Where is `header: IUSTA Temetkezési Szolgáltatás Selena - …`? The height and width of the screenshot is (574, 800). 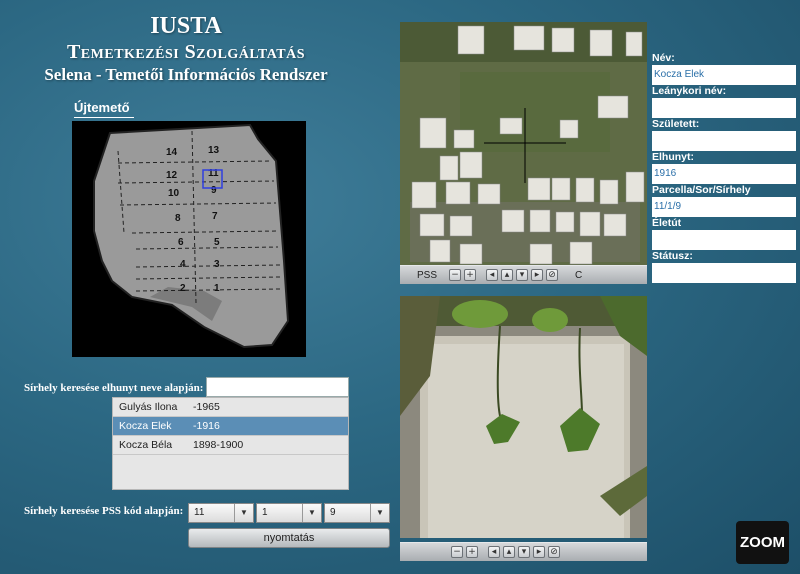 header: IUSTA Temetkezési Szolgáltatás Selena - … is located at coordinates (186, 49).